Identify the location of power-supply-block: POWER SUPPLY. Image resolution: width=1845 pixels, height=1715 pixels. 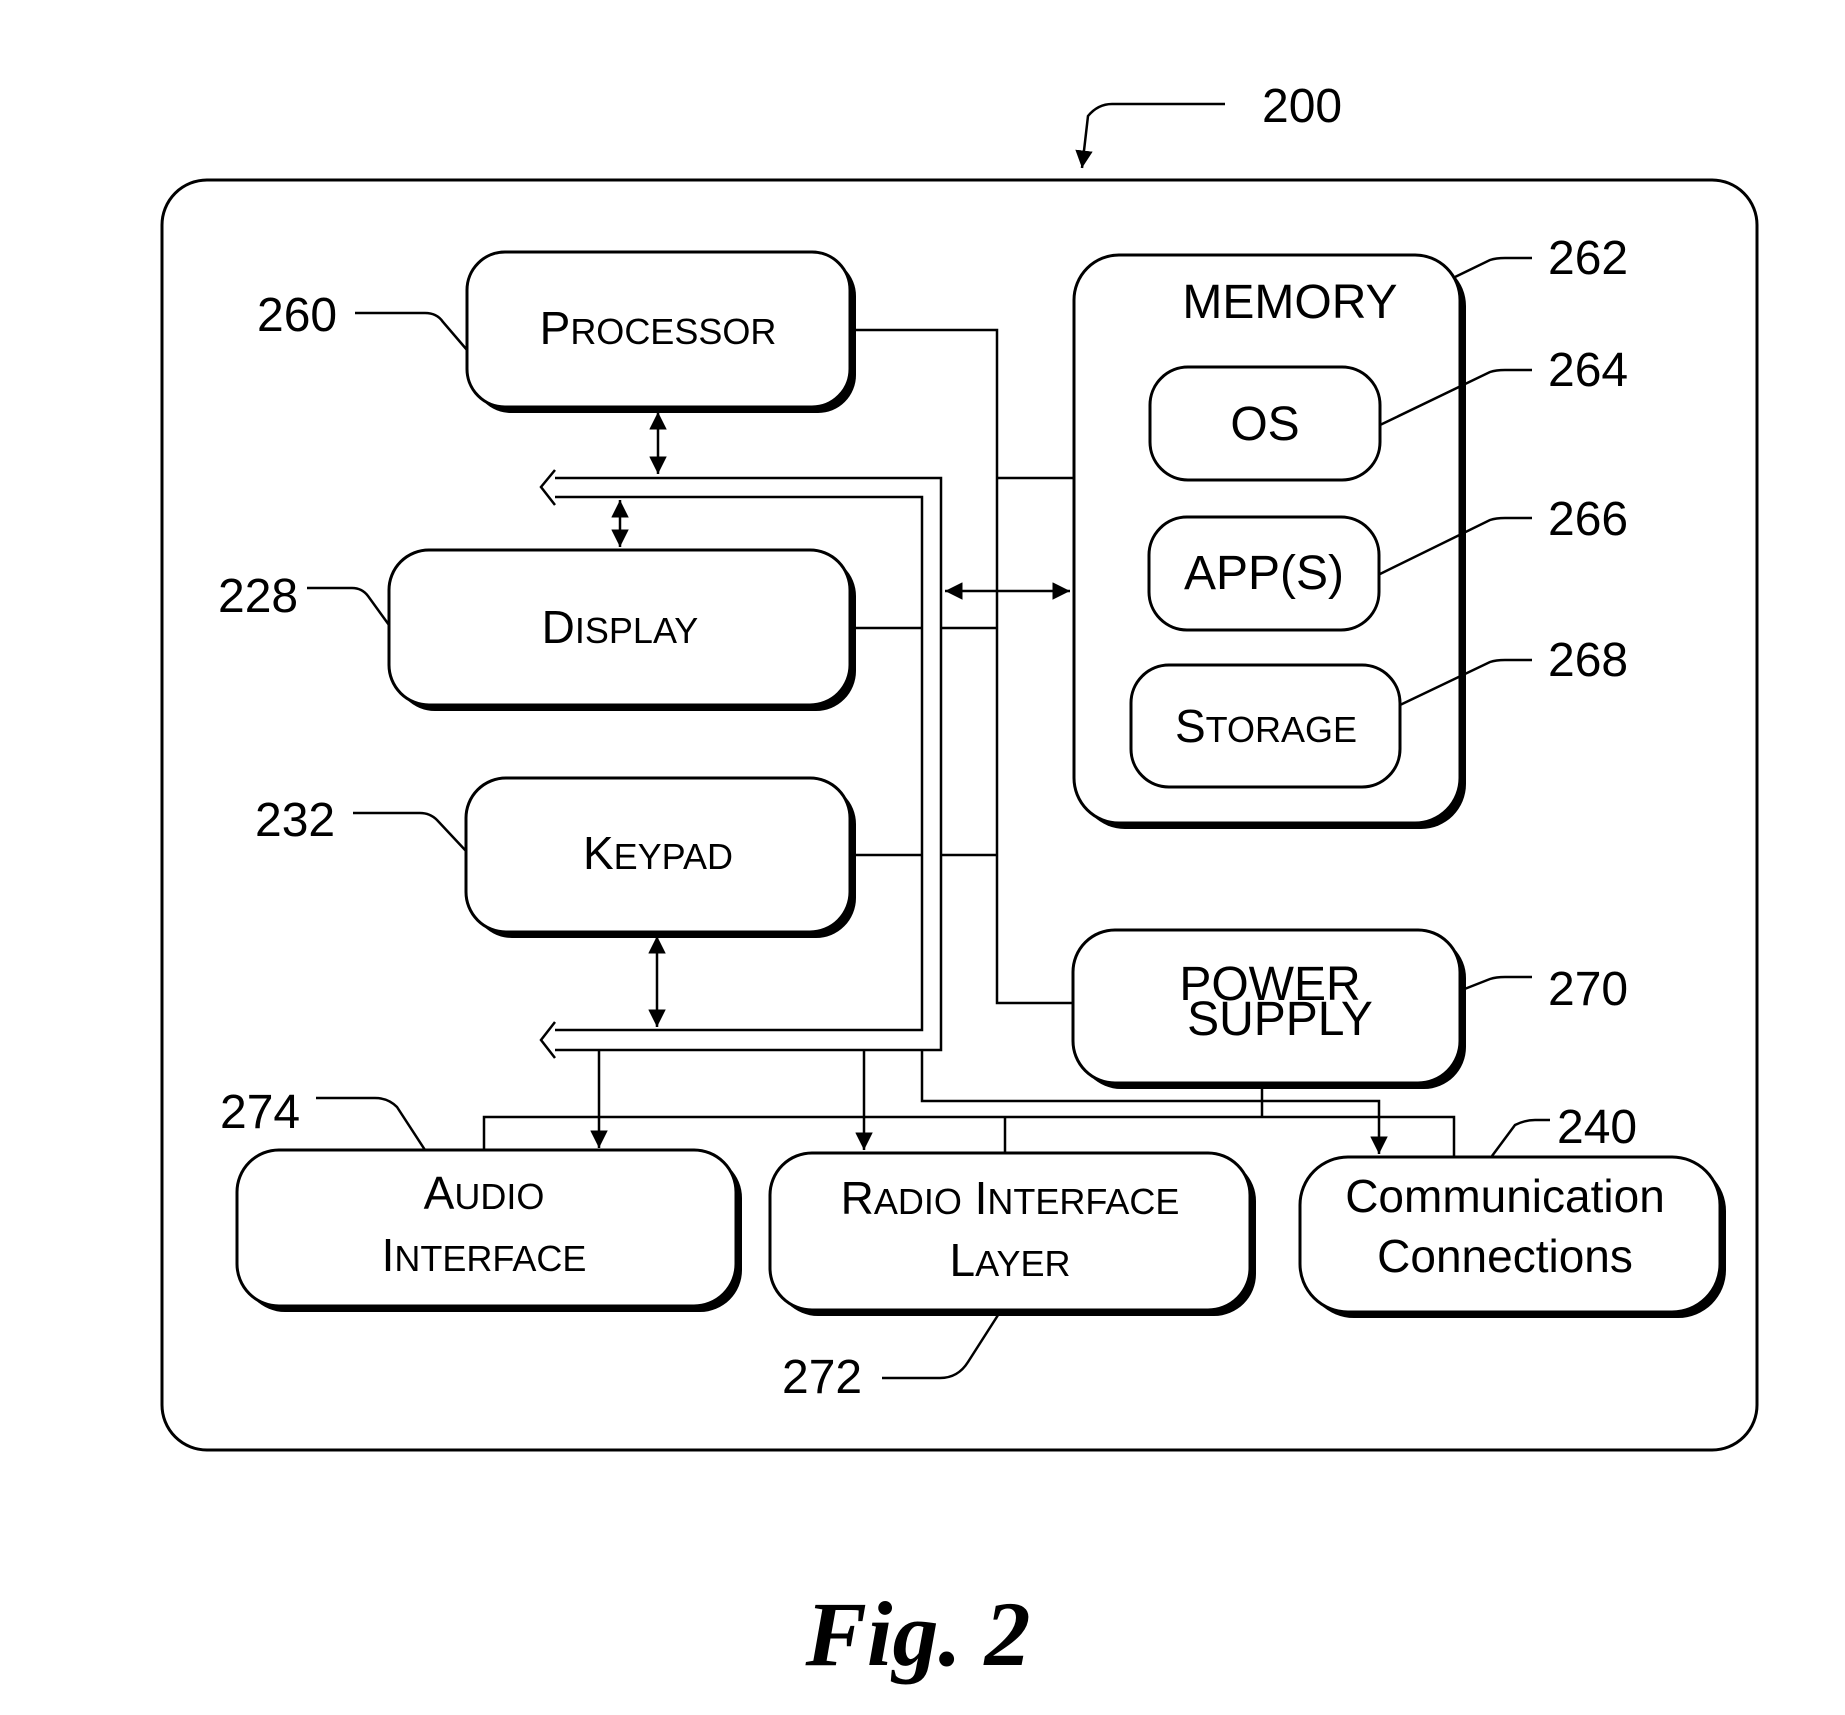
(1268, 1008).